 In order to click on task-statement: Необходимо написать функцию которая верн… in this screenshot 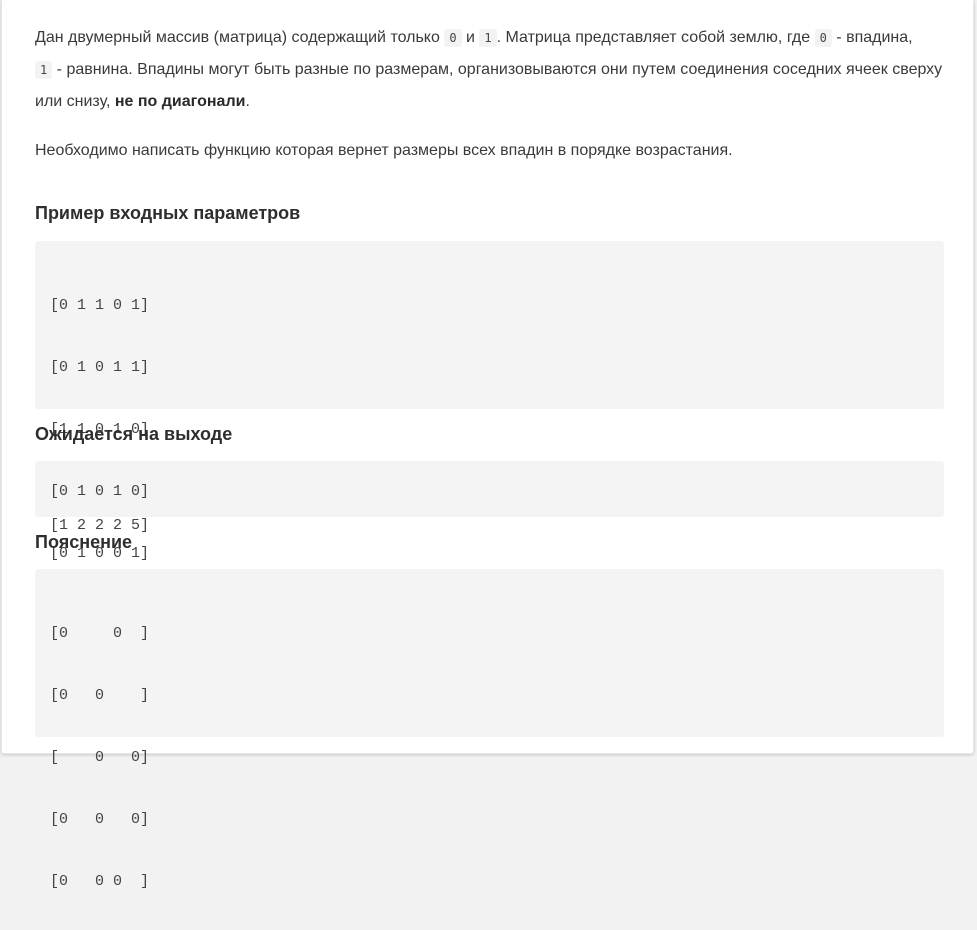, I will do `click(384, 150)`.